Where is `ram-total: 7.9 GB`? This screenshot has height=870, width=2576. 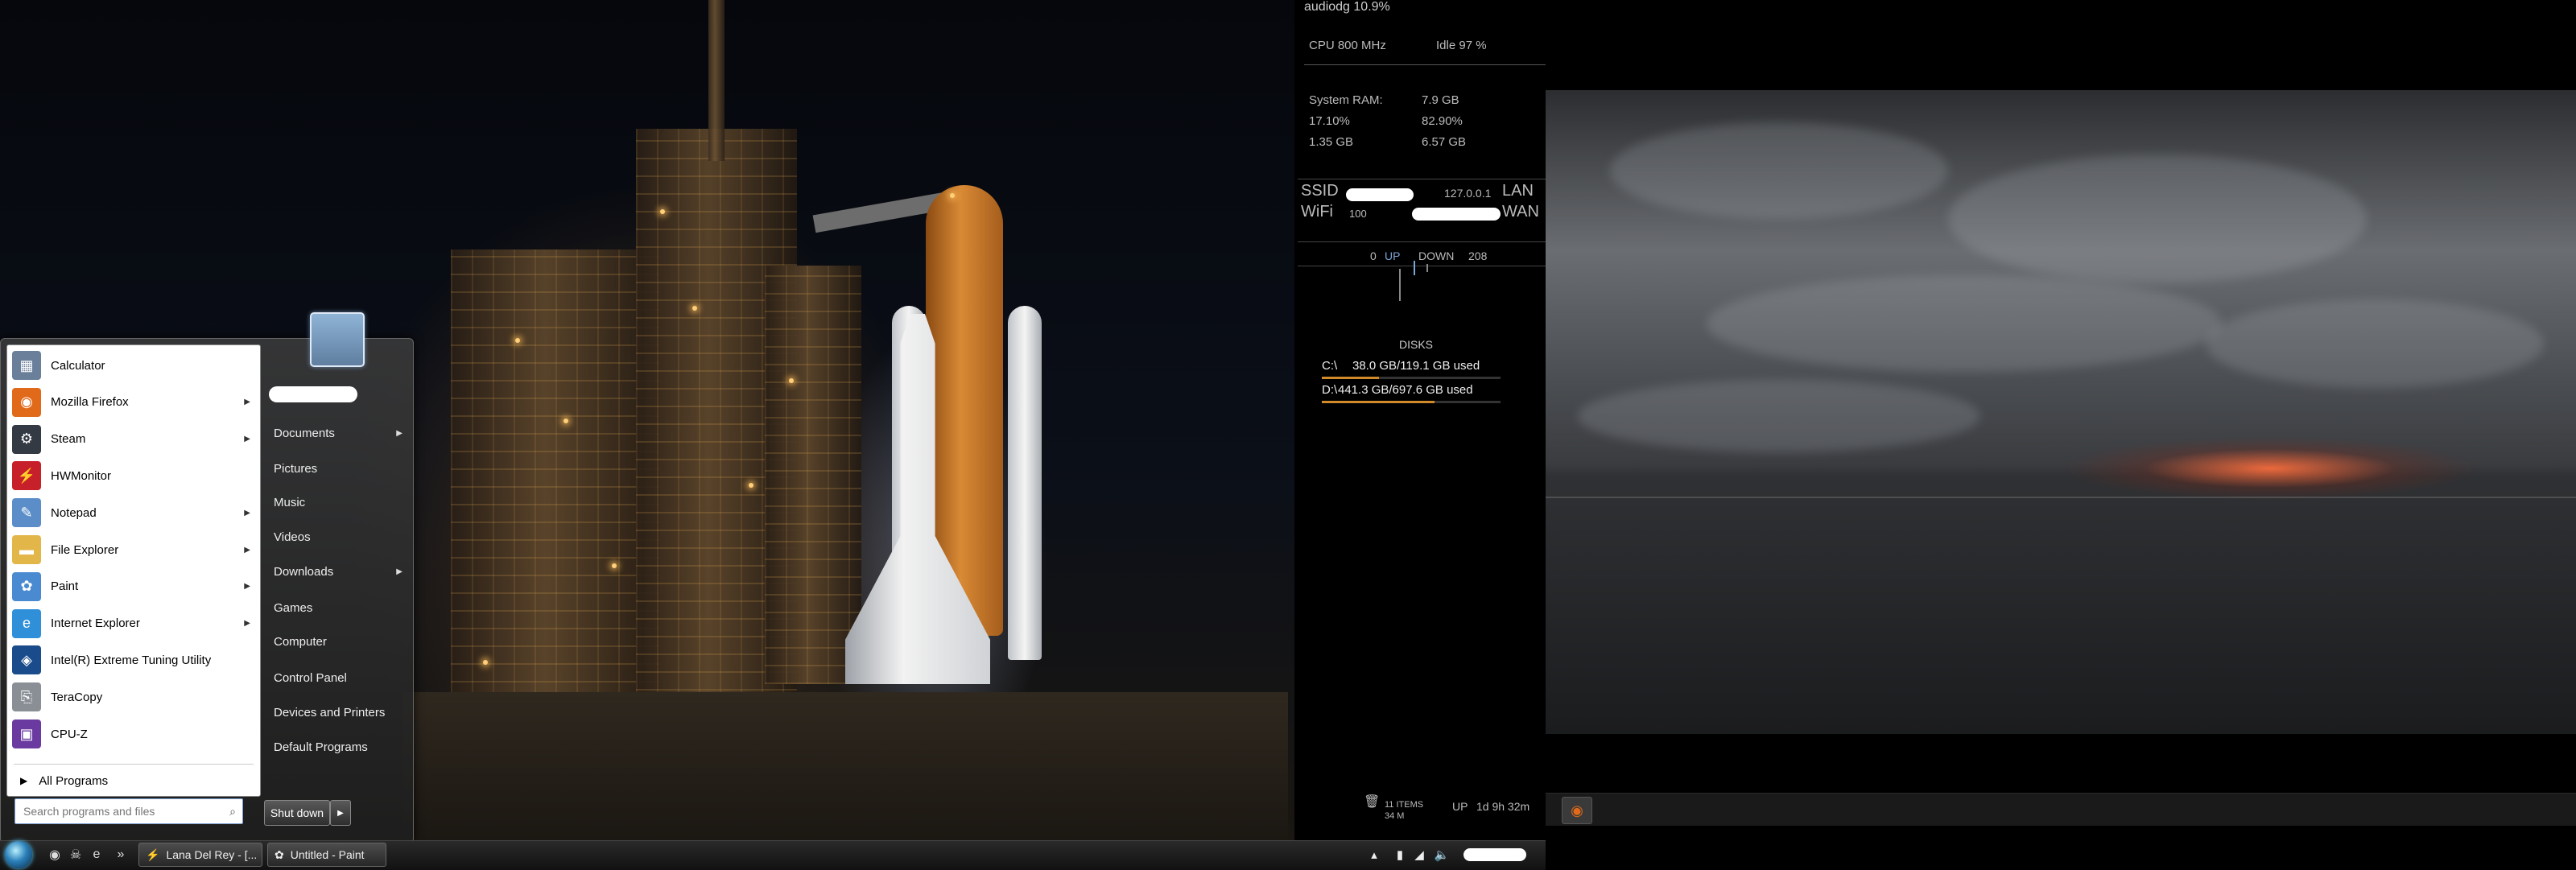
ram-total: 7.9 GB is located at coordinates (1440, 100).